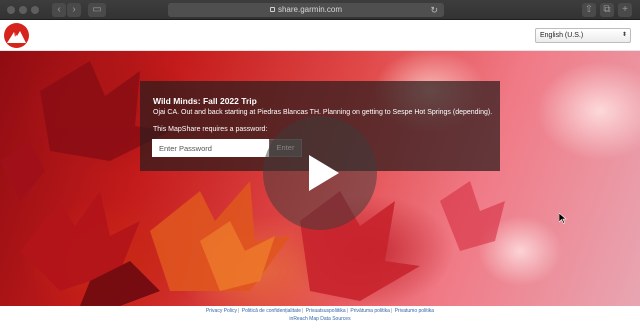  Describe the element at coordinates (607, 10) in the screenshot. I see `tabs-icon: ⧉` at that location.